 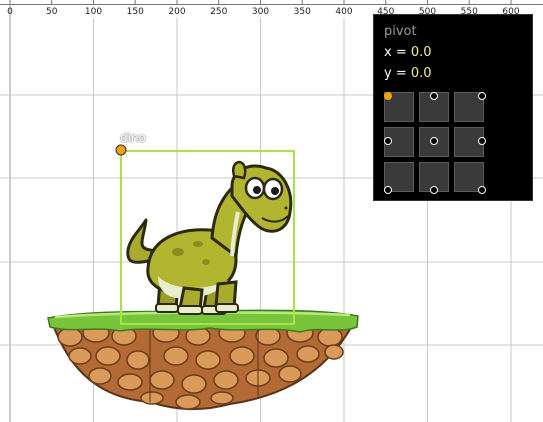 What do you see at coordinates (482, 190) in the screenshot?
I see `pivot-option-bottom-right` at bounding box center [482, 190].